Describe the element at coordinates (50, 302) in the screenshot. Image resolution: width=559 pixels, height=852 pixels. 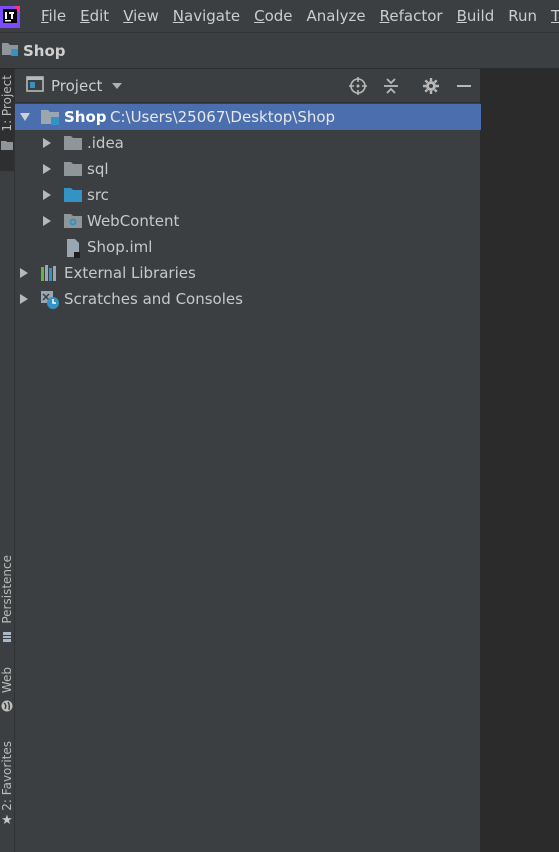
I see `scratches-icon` at that location.